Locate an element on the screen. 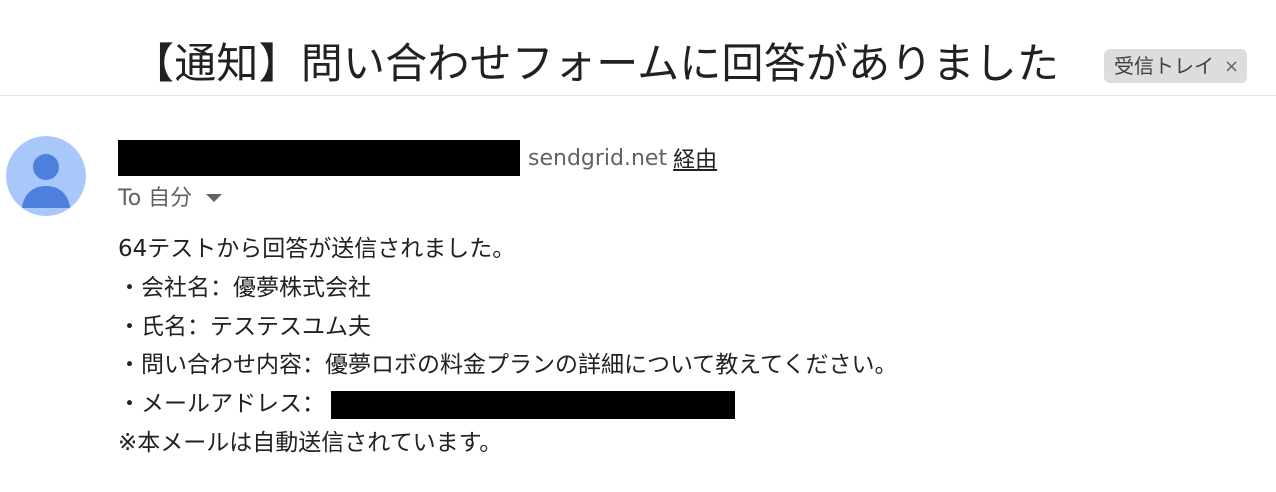 Image resolution: width=1276 pixels, height=492 pixels. chevron-down-icon is located at coordinates (214, 198).